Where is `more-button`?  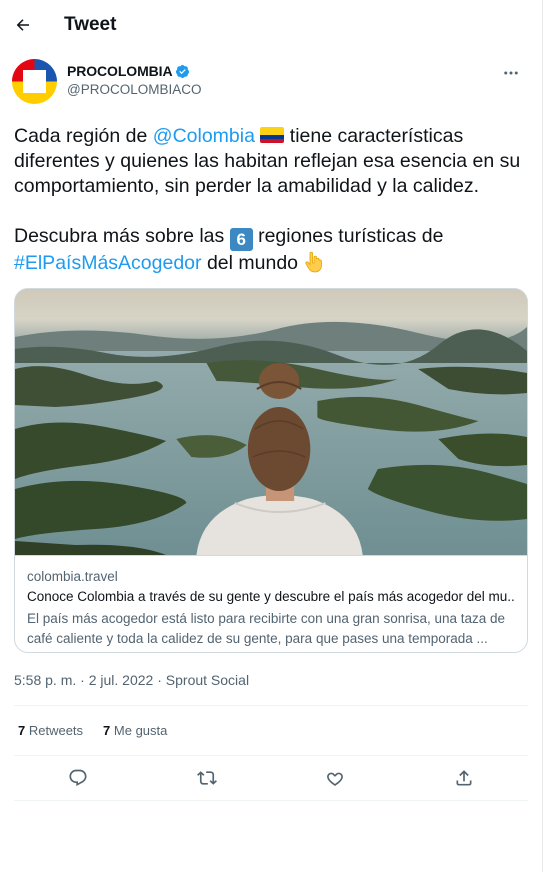 more-button is located at coordinates (511, 73).